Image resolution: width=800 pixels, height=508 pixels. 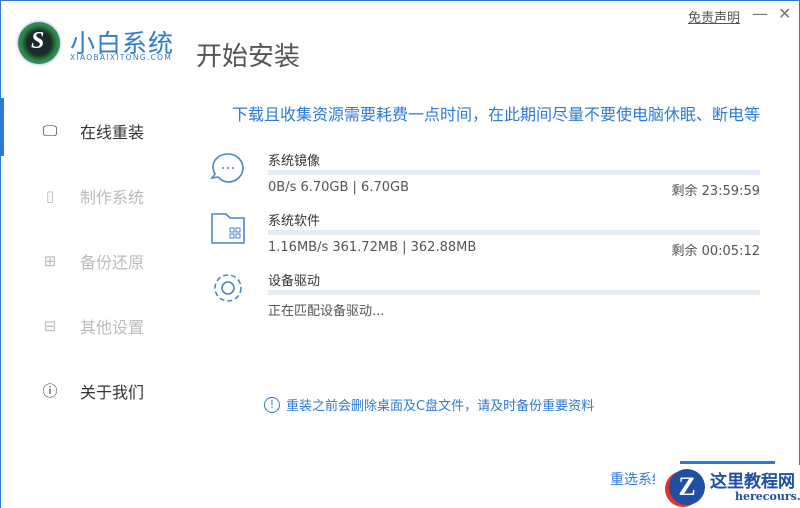 I want to click on chat-bubble-icon, so click(x=227, y=168).